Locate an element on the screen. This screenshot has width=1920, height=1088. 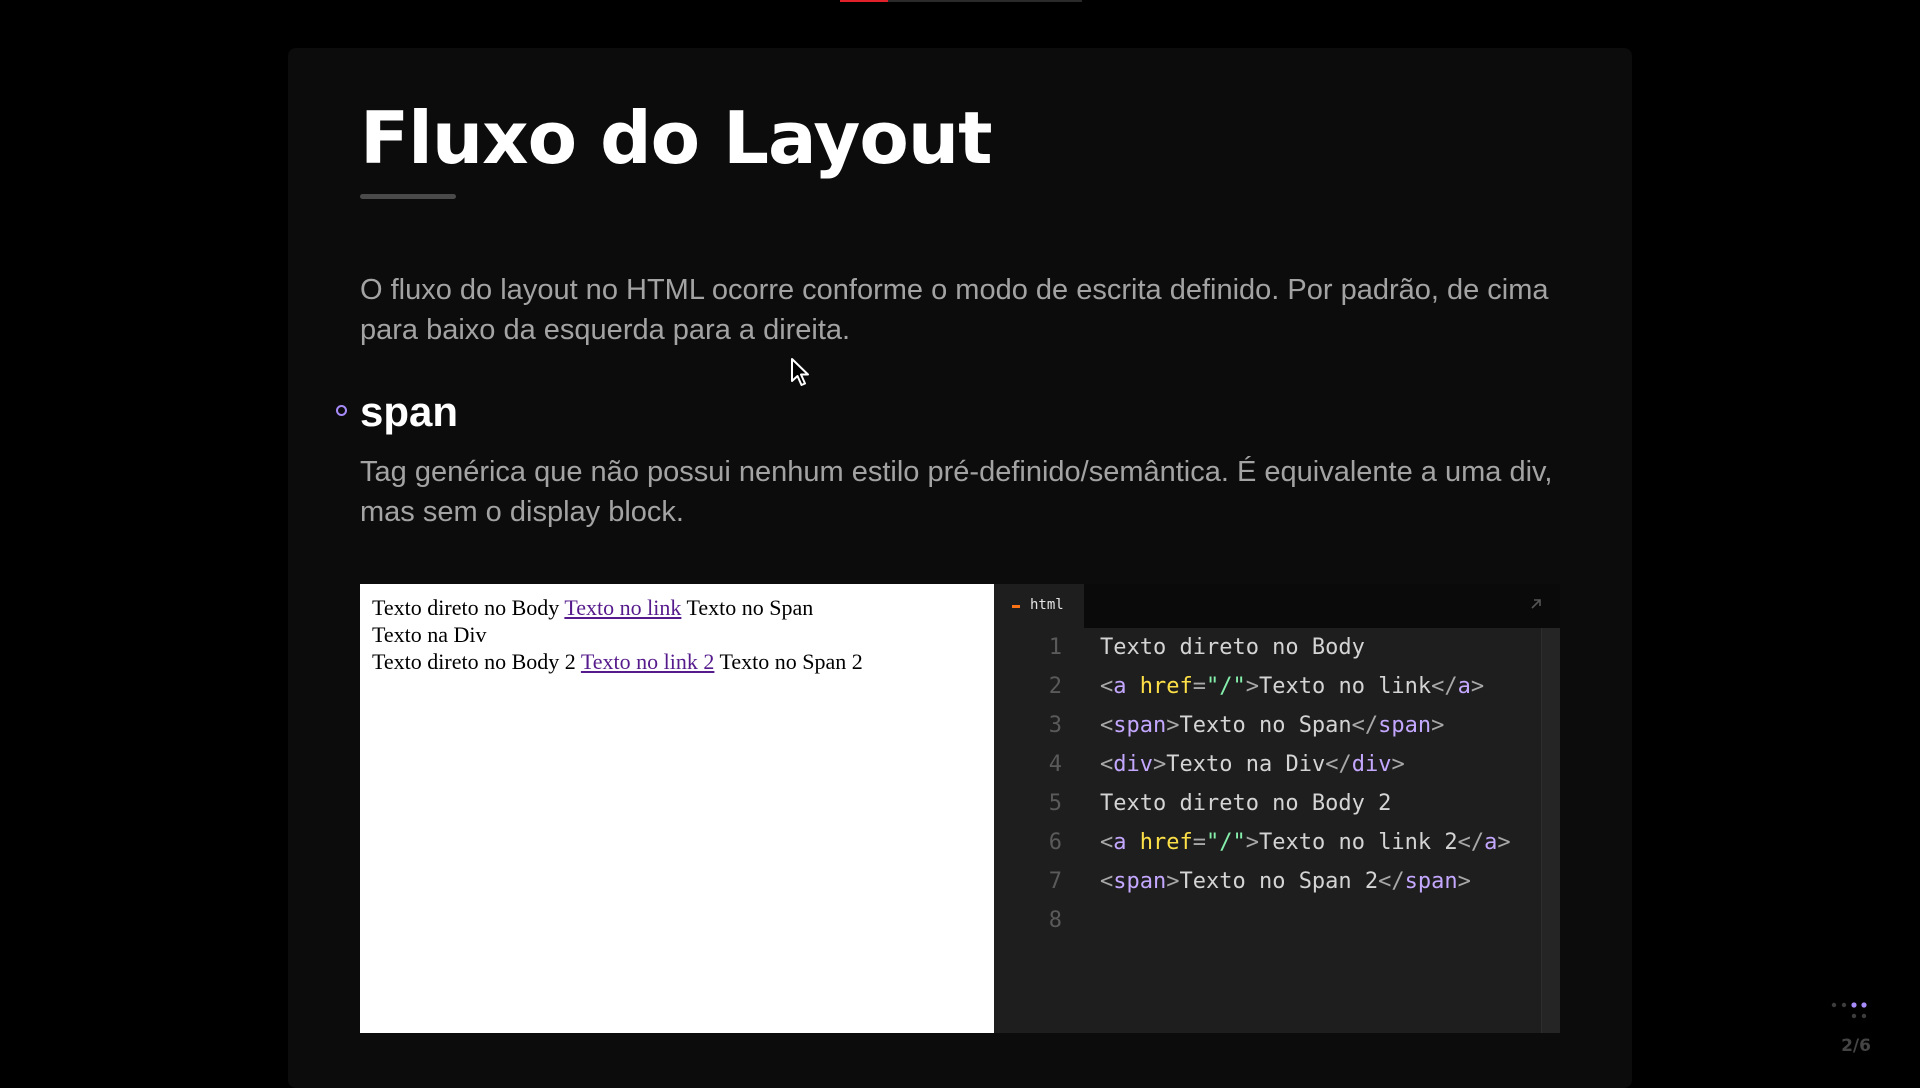
line-number: 6 is located at coordinates (1055, 842).